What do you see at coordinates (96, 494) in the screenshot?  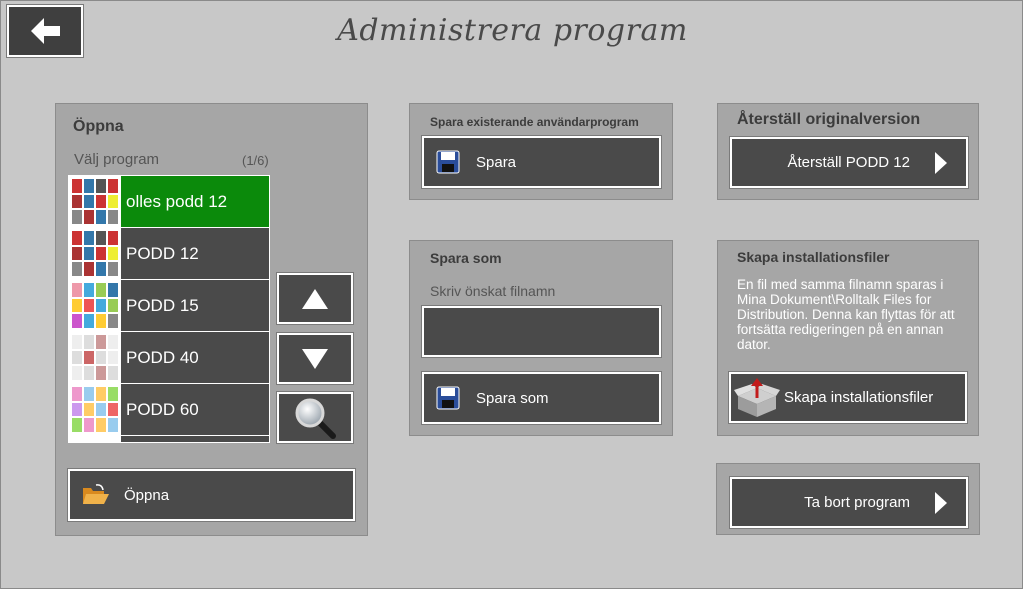 I see `open-folder-icon` at bounding box center [96, 494].